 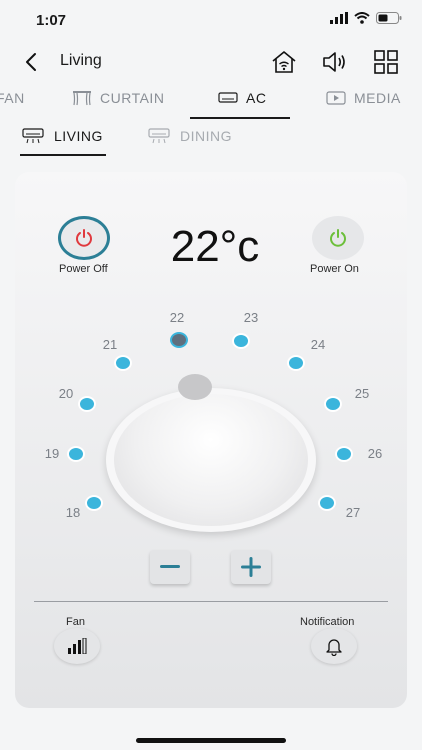 What do you see at coordinates (251, 317) in the screenshot?
I see `temp-label-23: 23` at bounding box center [251, 317].